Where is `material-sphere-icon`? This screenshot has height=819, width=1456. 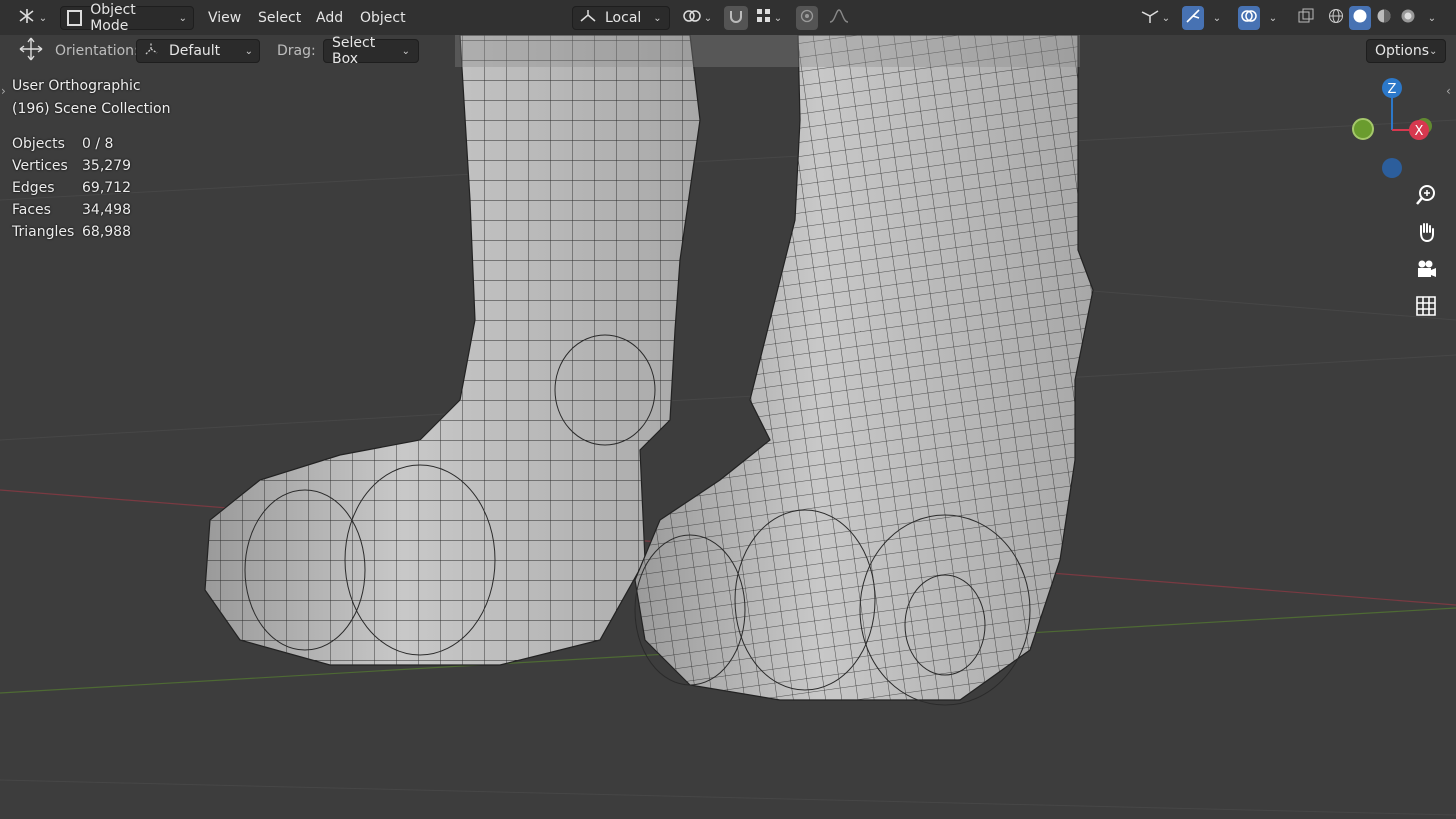
material-sphere-icon is located at coordinates (1384, 18).